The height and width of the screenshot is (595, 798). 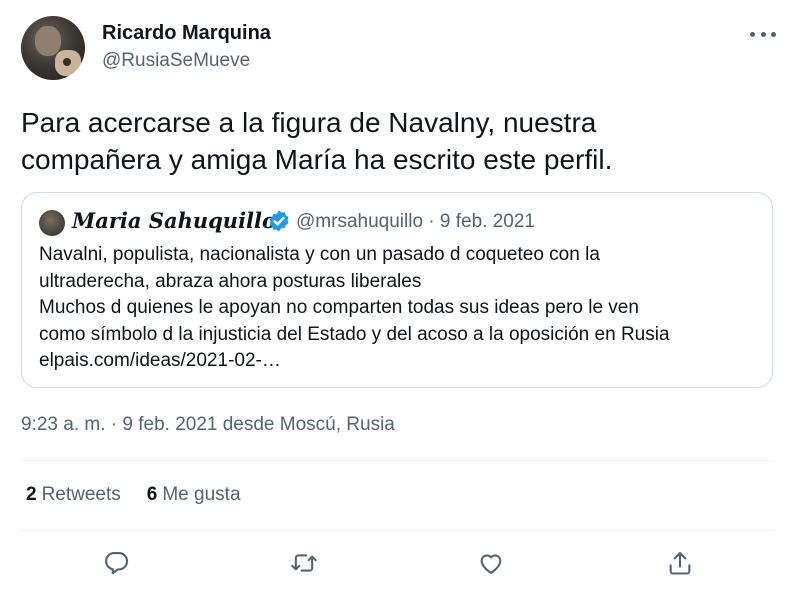 I want to click on author-avatar, so click(x=53, y=48).